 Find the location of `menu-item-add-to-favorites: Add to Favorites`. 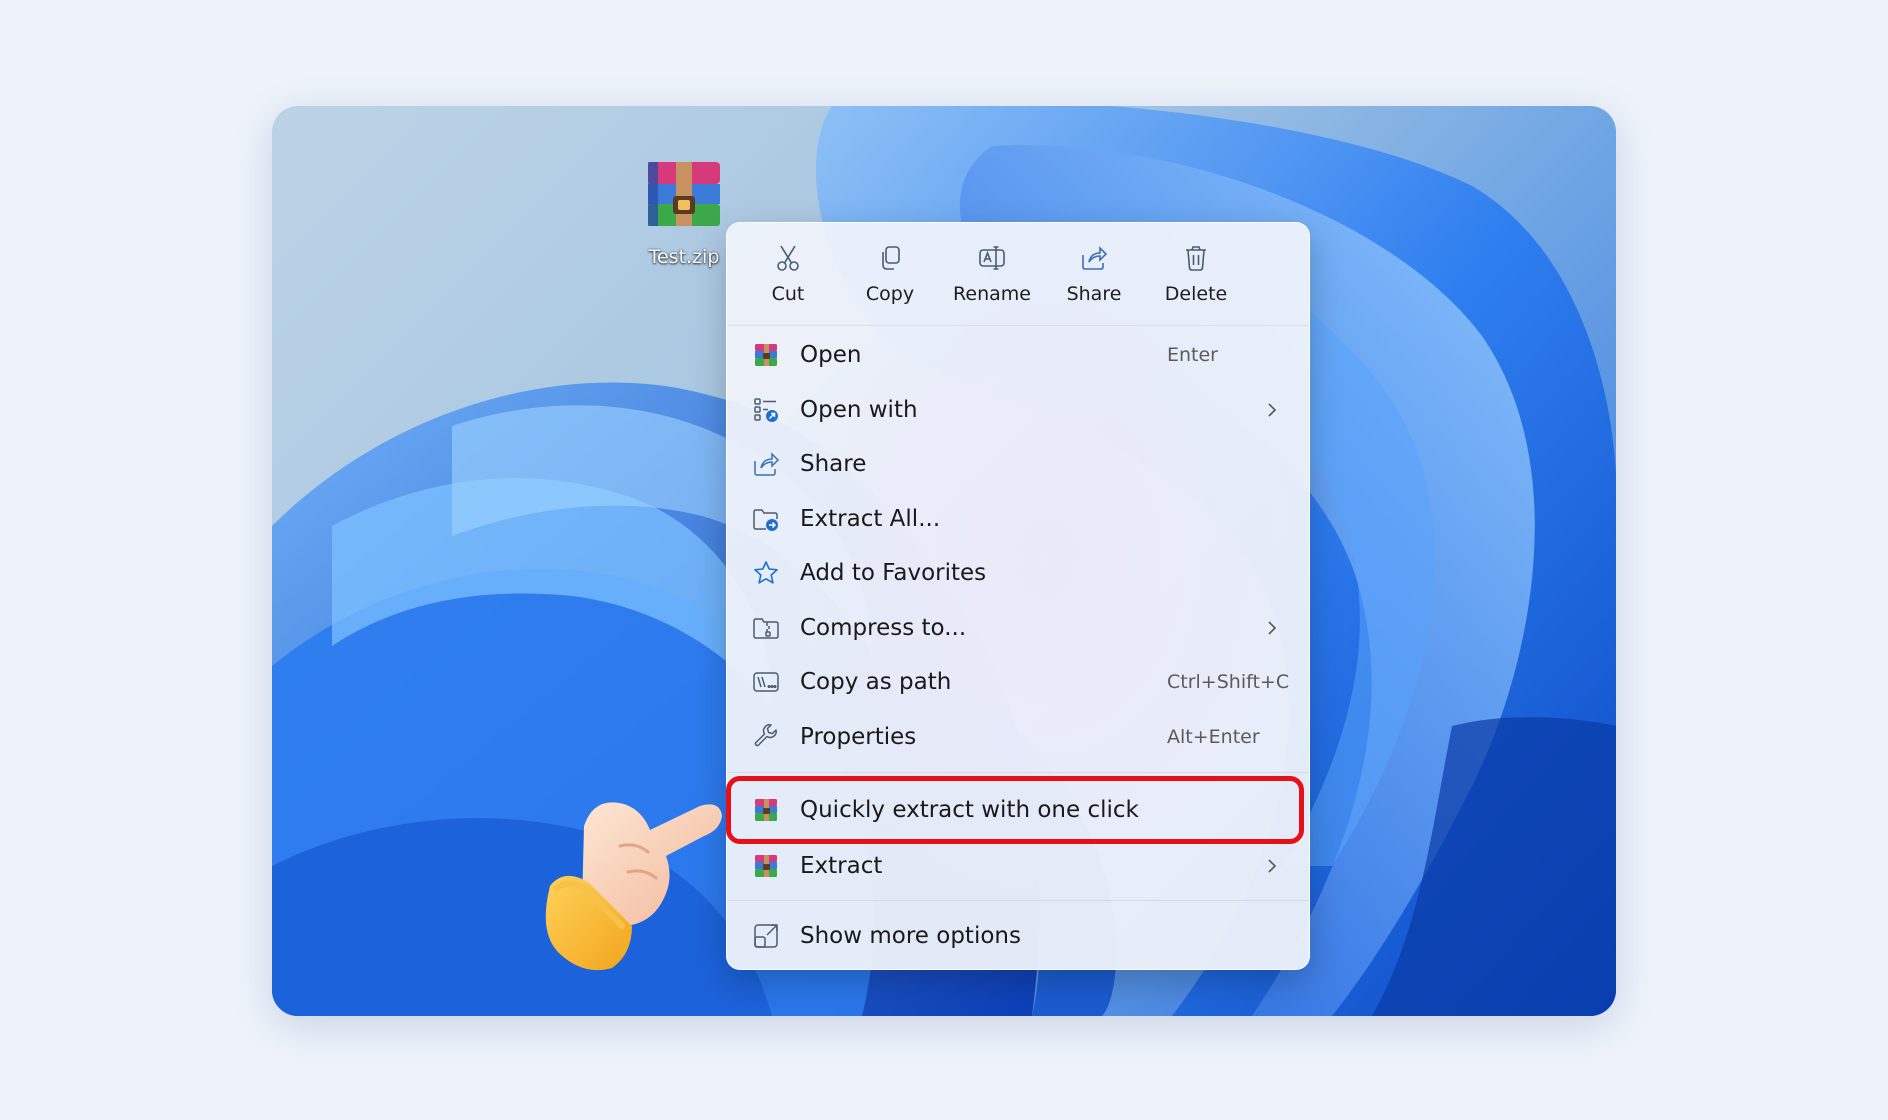

menu-item-add-to-favorites: Add to Favorites is located at coordinates (1018, 573).